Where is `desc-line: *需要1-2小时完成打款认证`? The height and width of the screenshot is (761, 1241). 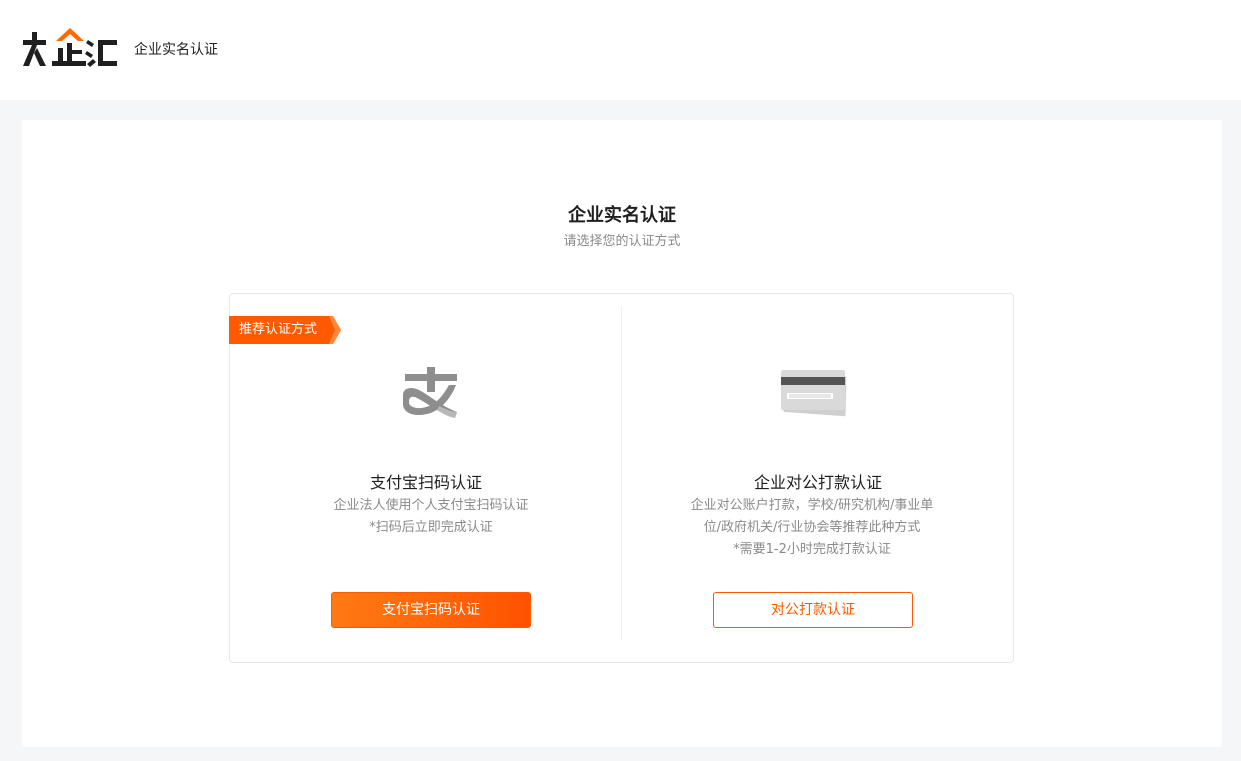 desc-line: *需要1-2小时完成打款认证 is located at coordinates (812, 549).